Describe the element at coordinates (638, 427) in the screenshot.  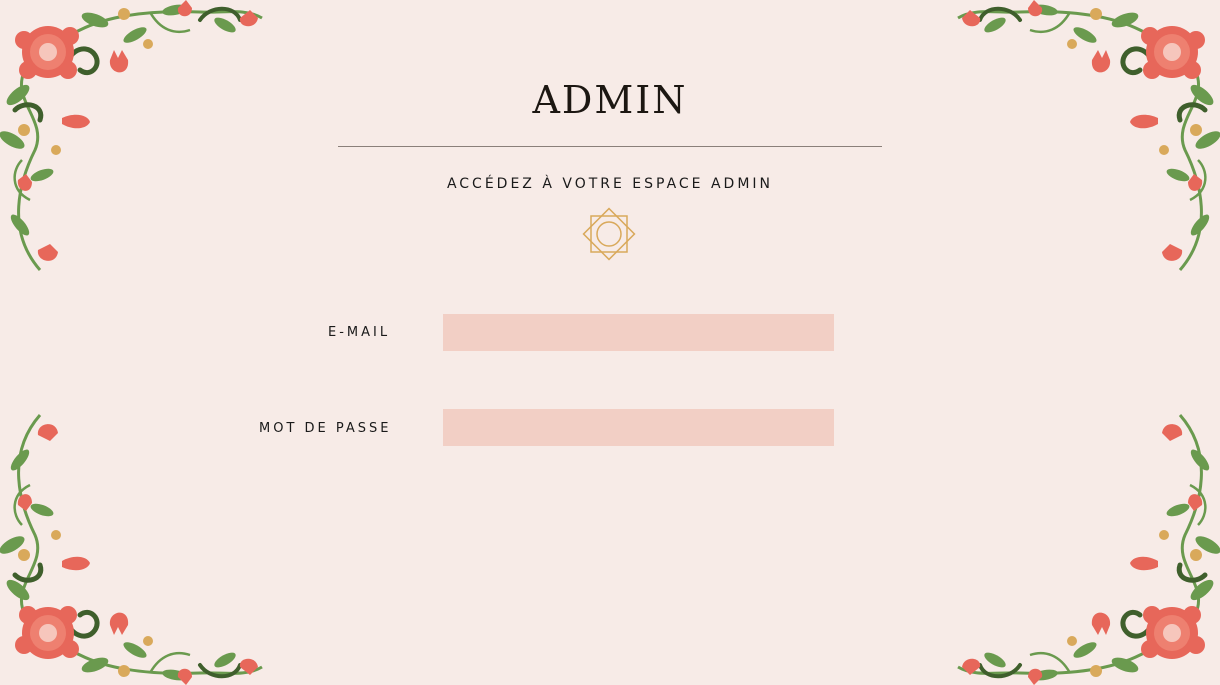
I see `password-field` at that location.